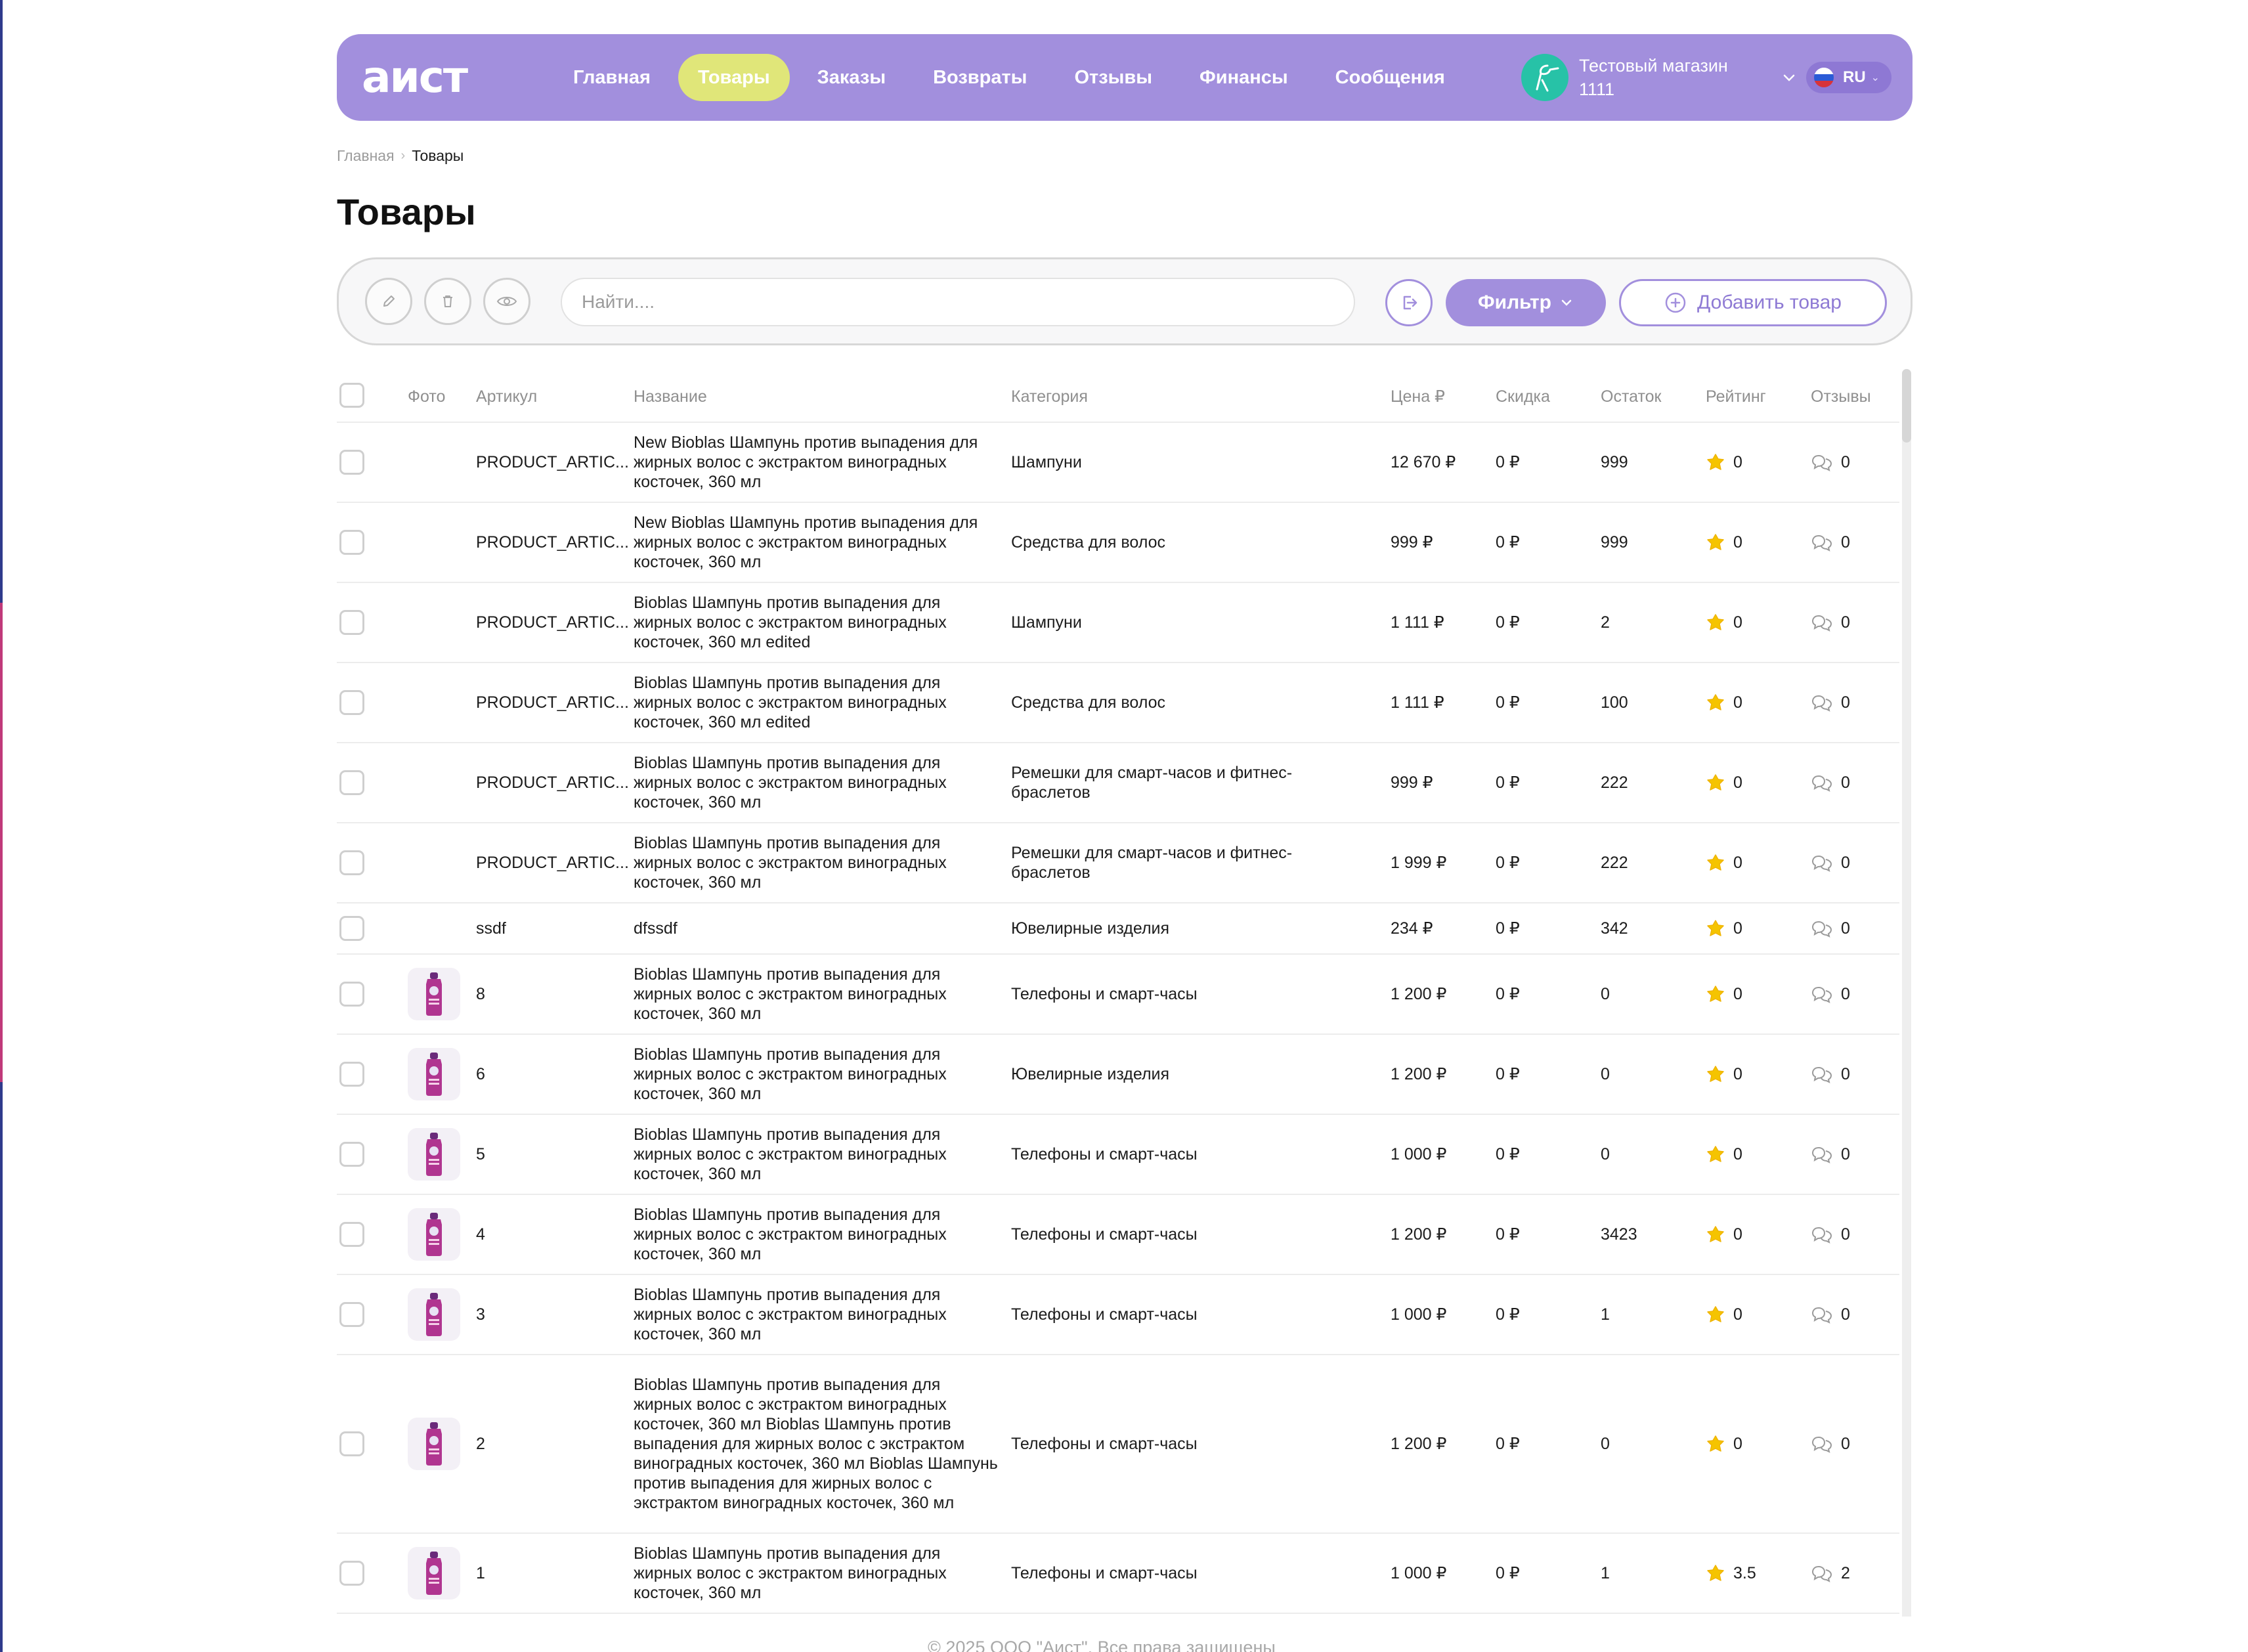  Describe the element at coordinates (980, 77) in the screenshot. I see `nav-item: Возвраты` at that location.